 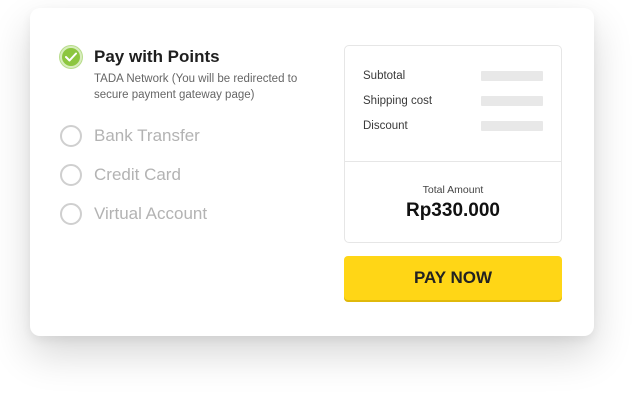 I want to click on shipping-label: Shipping cost, so click(x=398, y=100).